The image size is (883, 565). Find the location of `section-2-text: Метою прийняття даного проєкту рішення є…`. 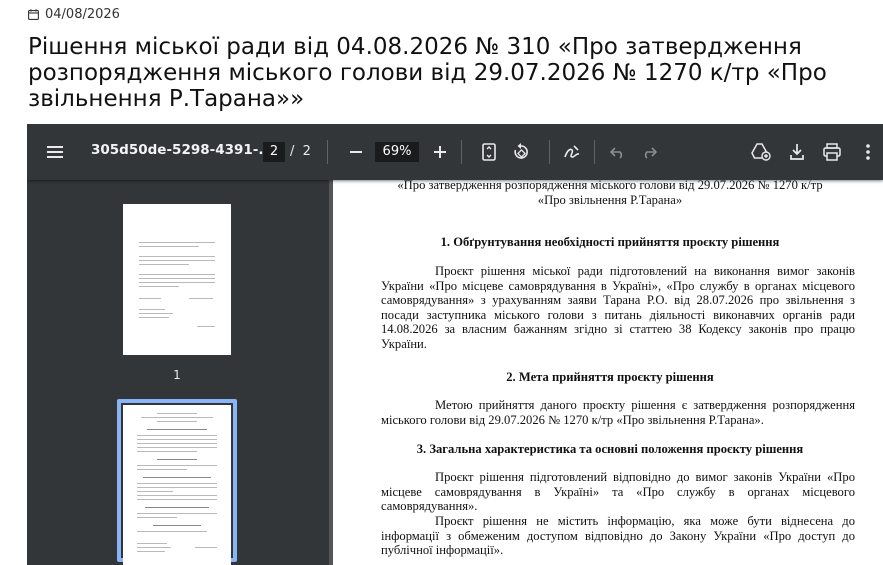

section-2-text: Метою прийняття даного проєкту рішення є… is located at coordinates (618, 412).